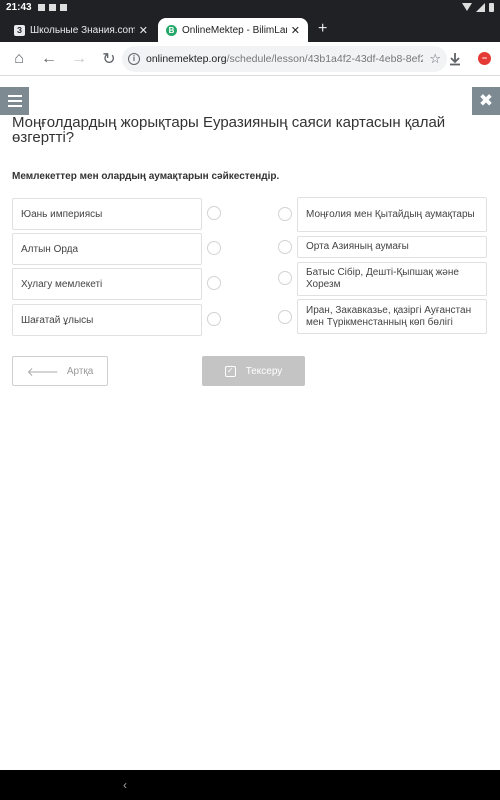 The image size is (500, 800). I want to click on bookmark-star-icon: ☆, so click(435, 59).